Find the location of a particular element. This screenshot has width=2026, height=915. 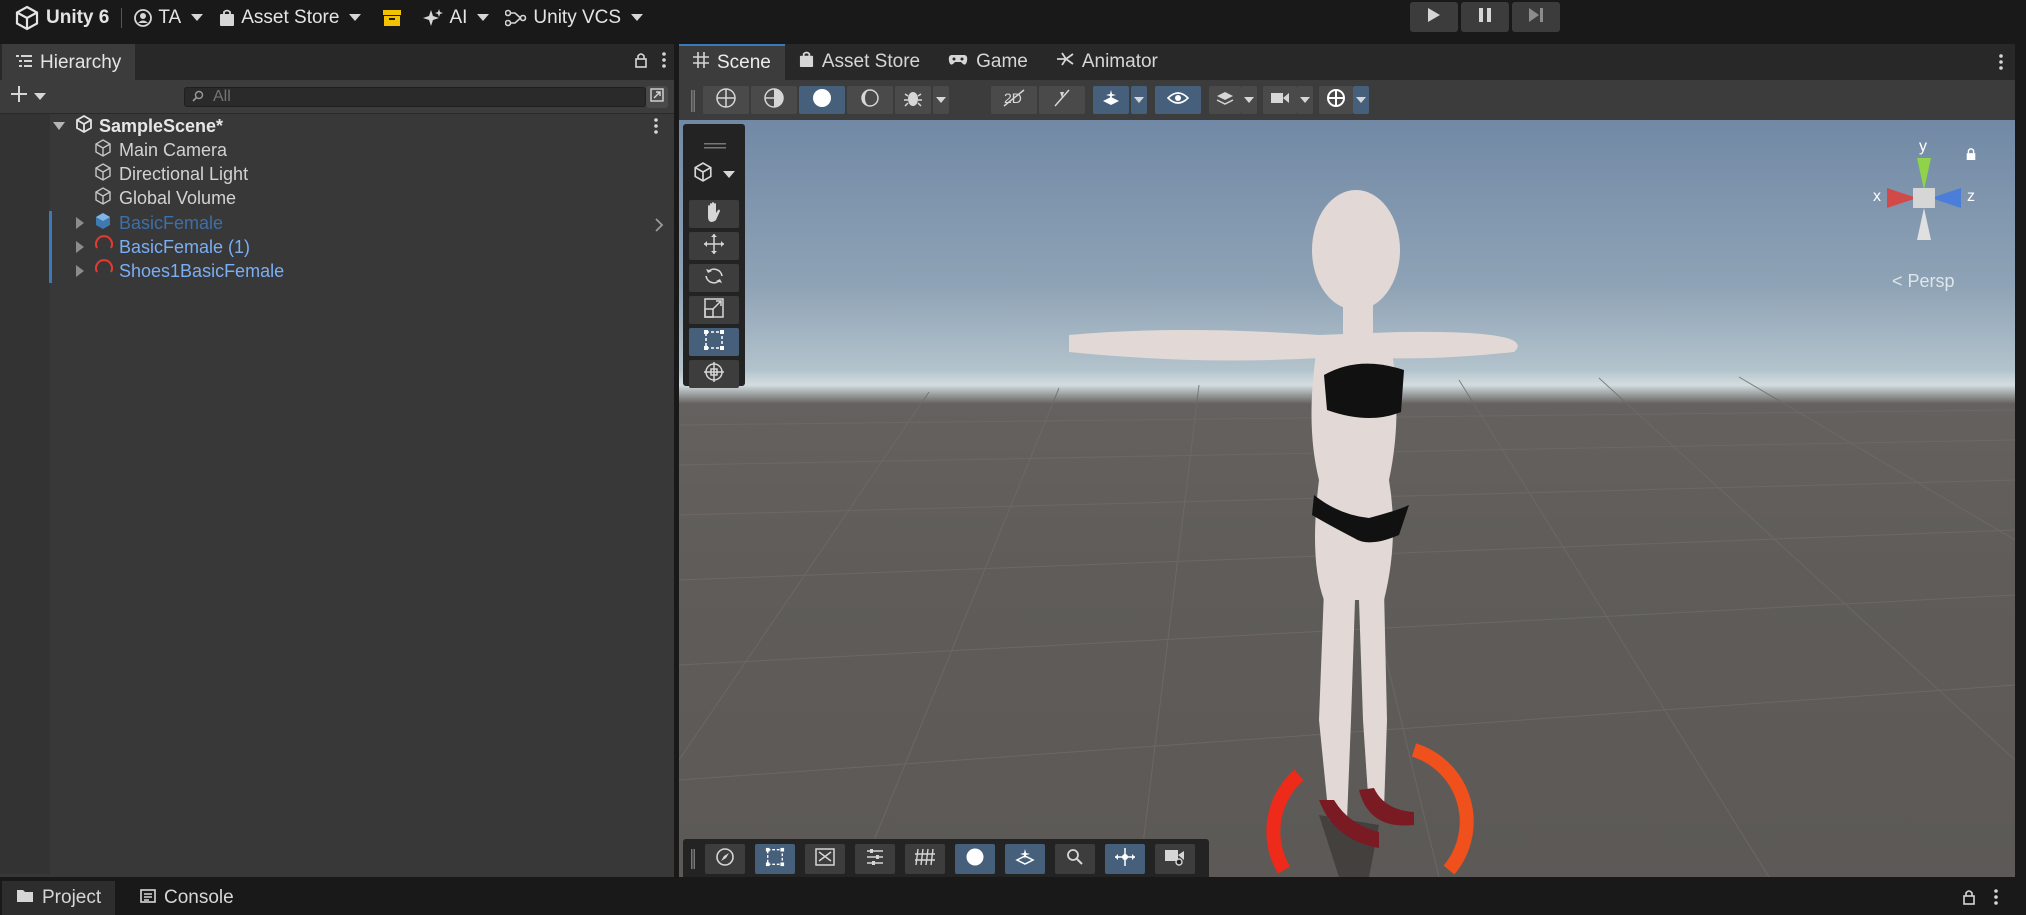

list-item: Directional Light is located at coordinates (336, 174).